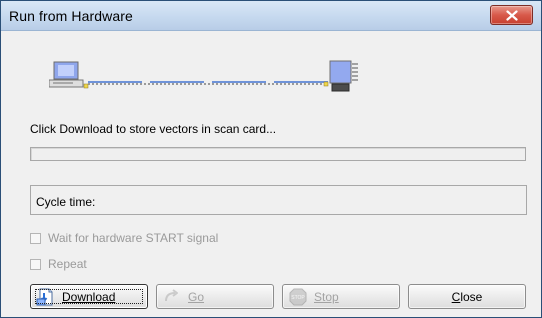  What do you see at coordinates (71, 16) in the screenshot?
I see `window-title: Run from Hardware` at bounding box center [71, 16].